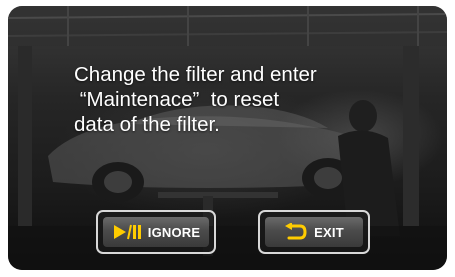 Image resolution: width=455 pixels, height=277 pixels. Describe the element at coordinates (127, 232) in the screenshot. I see `play-pause-icon` at that location.